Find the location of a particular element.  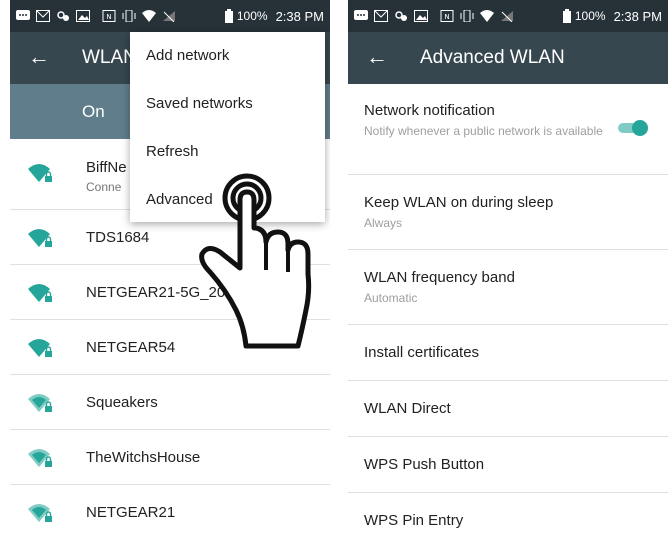

setting-title: WLAN Direct is located at coordinates (407, 408).